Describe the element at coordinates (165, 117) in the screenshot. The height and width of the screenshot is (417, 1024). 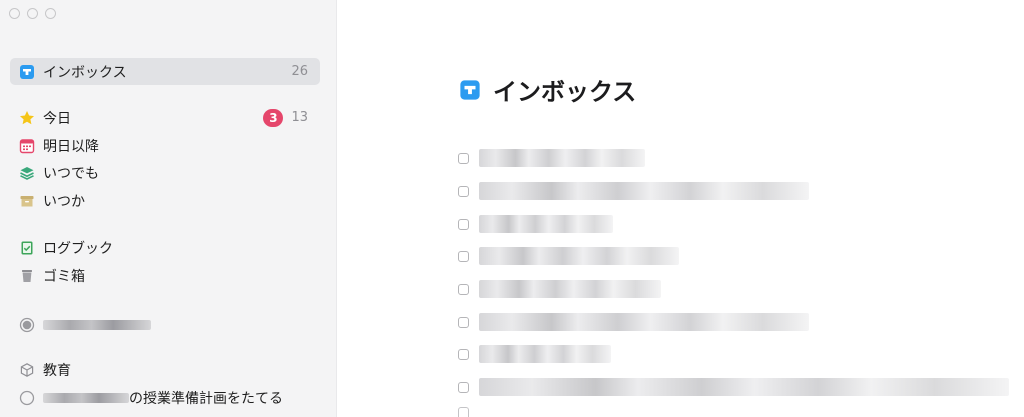
I see `sidebar-item-today: 今日 3 13` at that location.